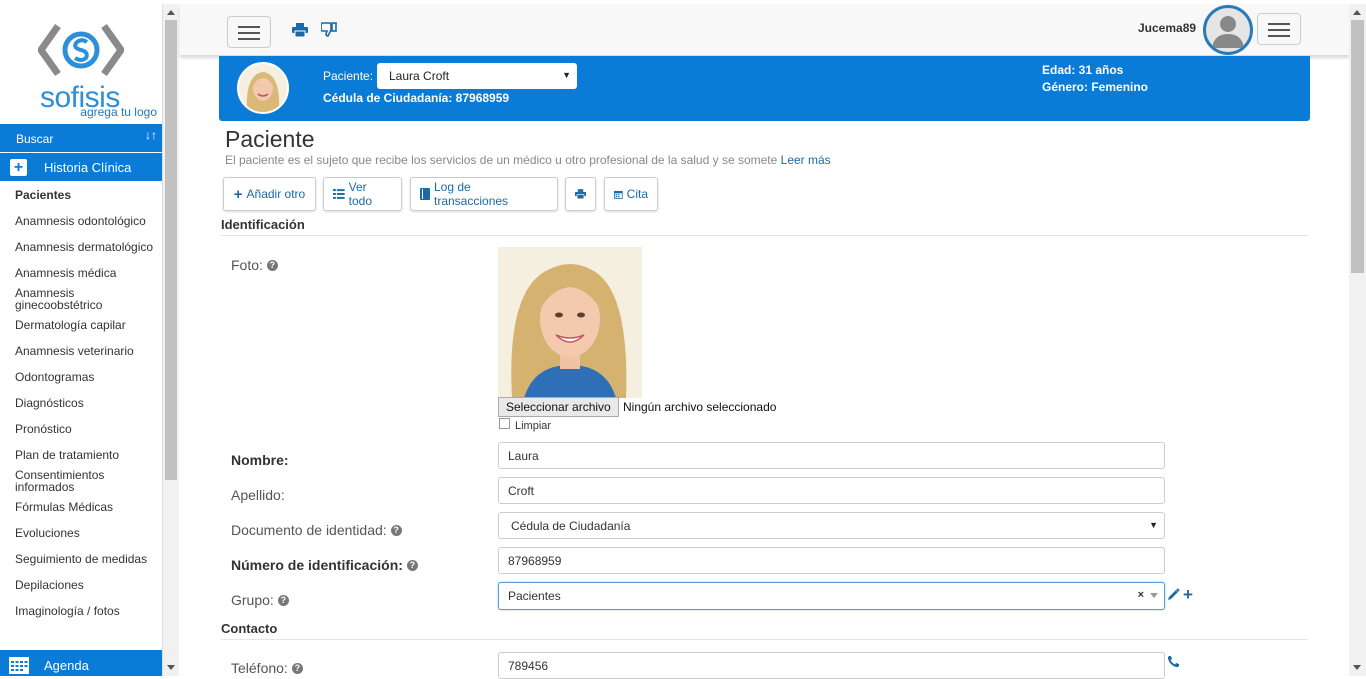  I want to click on sidebar-item-imaginologia-fotos: Imaginología / fotos, so click(81, 611).